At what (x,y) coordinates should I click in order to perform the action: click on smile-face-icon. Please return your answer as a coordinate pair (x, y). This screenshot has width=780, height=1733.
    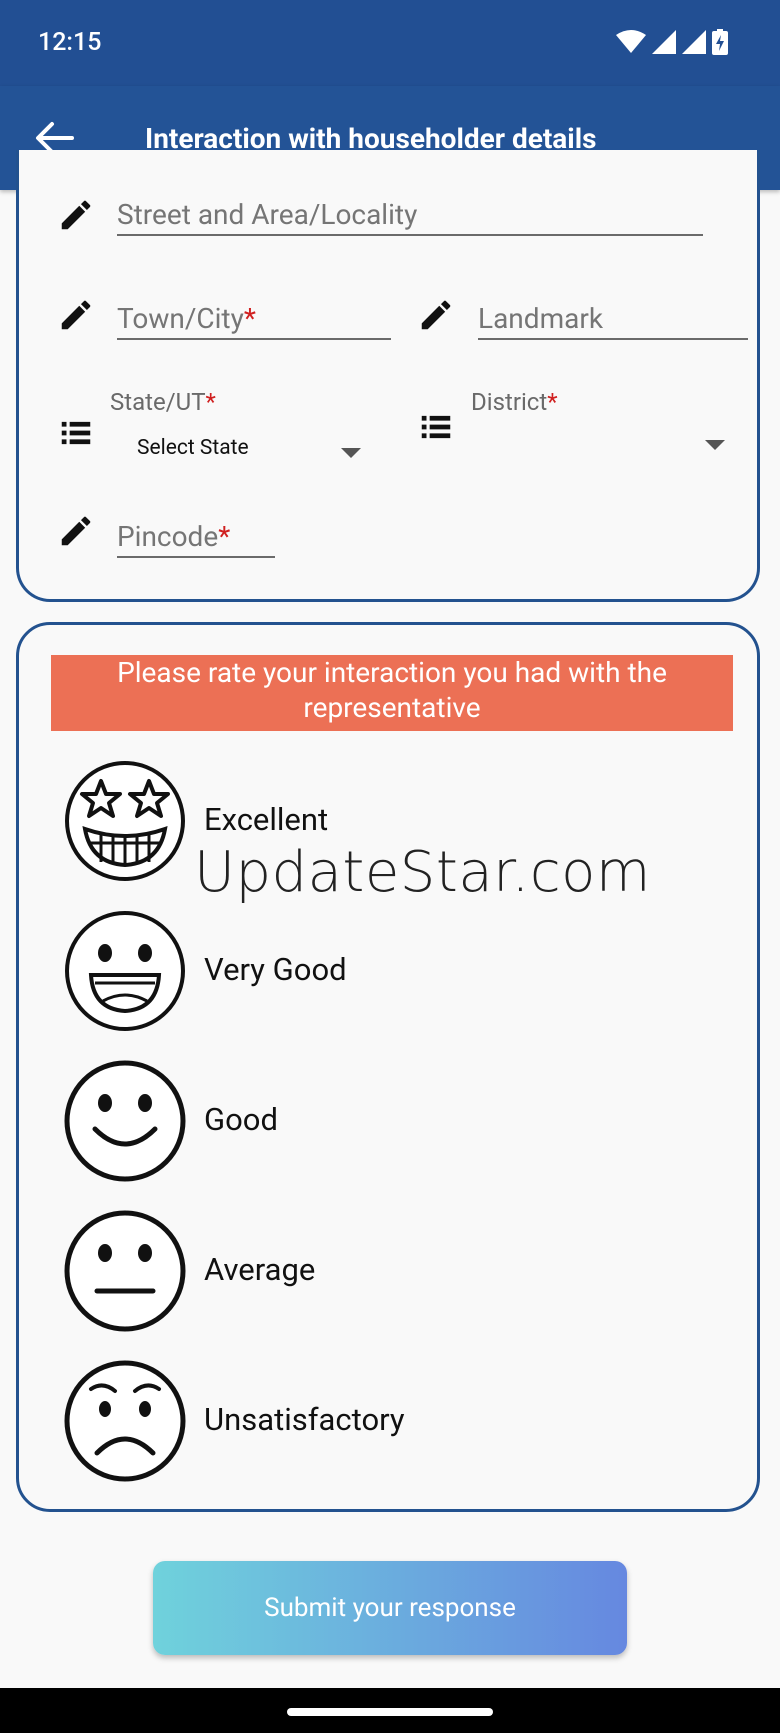
    Looking at the image, I should click on (125, 1121).